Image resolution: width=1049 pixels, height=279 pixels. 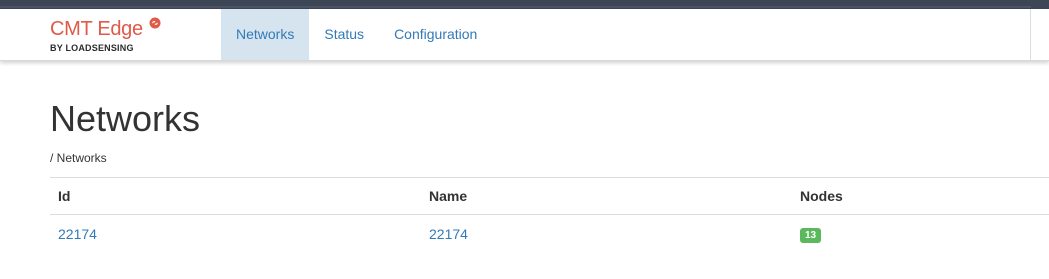 I want to click on top-strip-line, so click(x=515, y=7).